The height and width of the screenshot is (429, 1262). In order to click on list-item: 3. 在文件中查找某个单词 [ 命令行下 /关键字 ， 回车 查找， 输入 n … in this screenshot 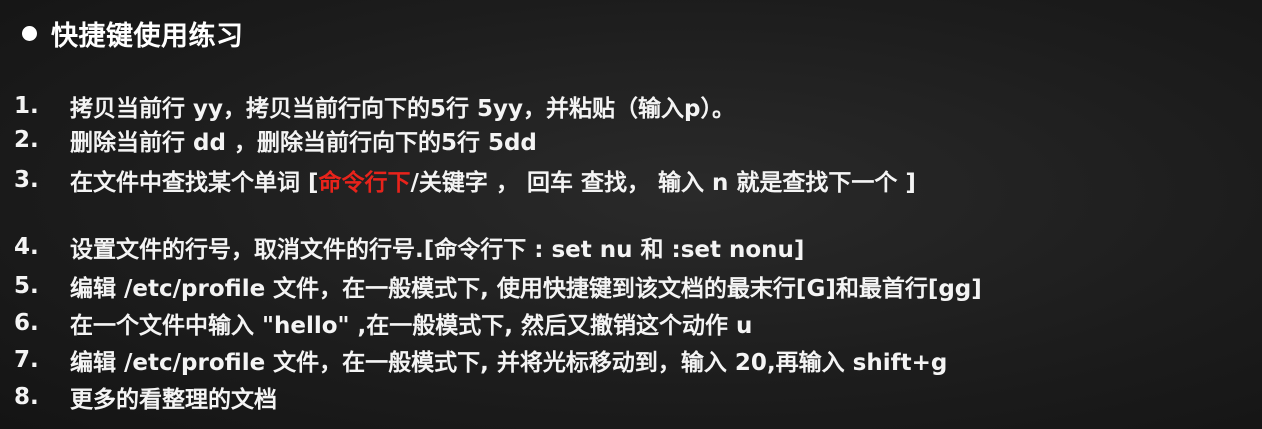, I will do `click(465, 180)`.